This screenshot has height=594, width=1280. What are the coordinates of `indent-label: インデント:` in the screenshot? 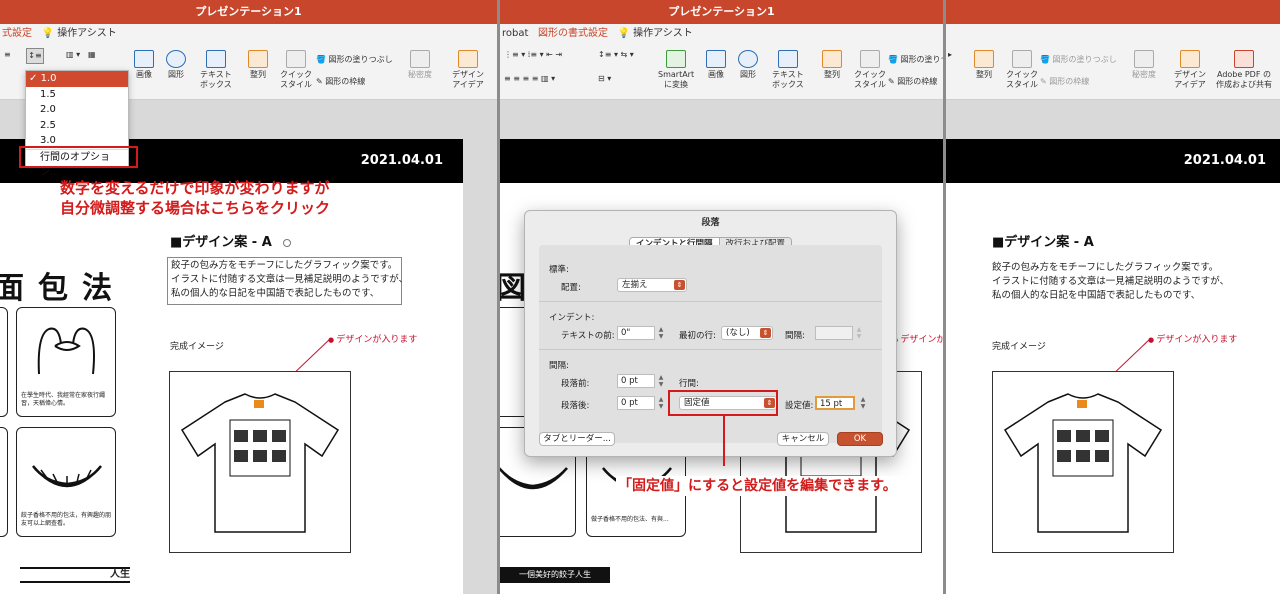 It's located at (572, 318).